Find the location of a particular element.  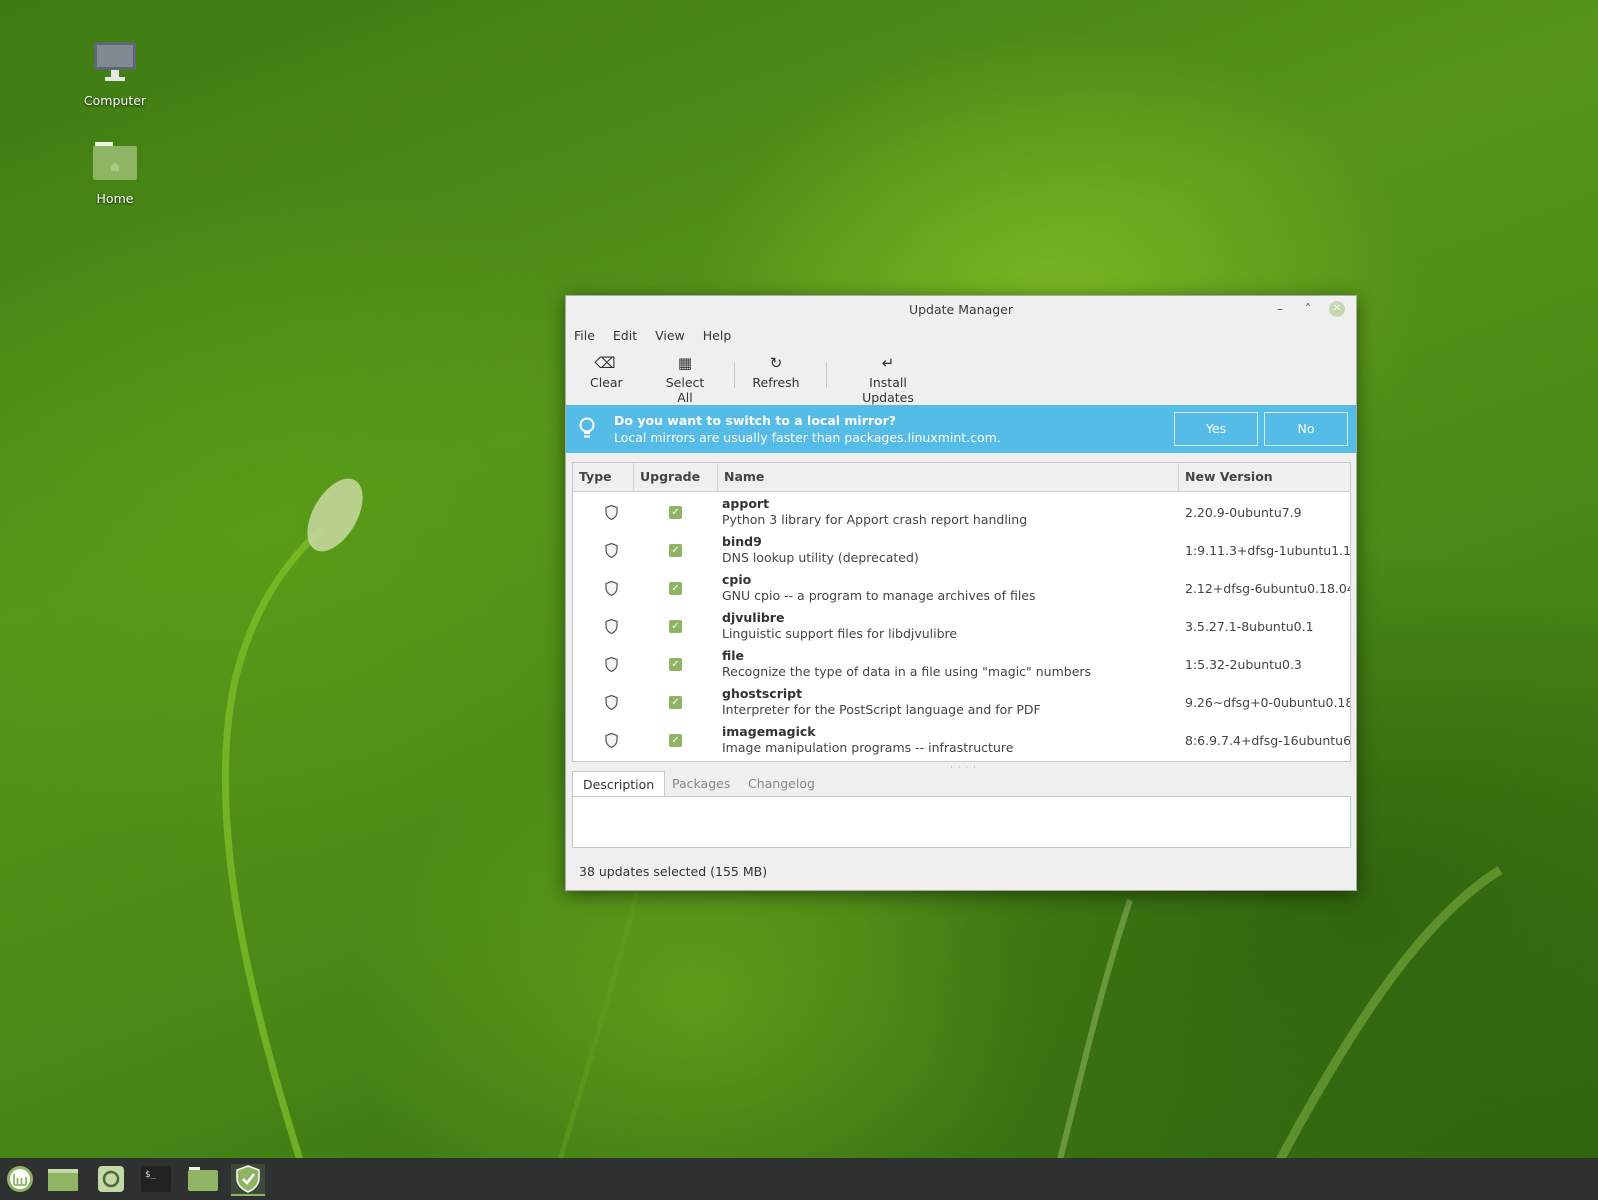

refresh-icon: ↻ is located at coordinates (776, 363).